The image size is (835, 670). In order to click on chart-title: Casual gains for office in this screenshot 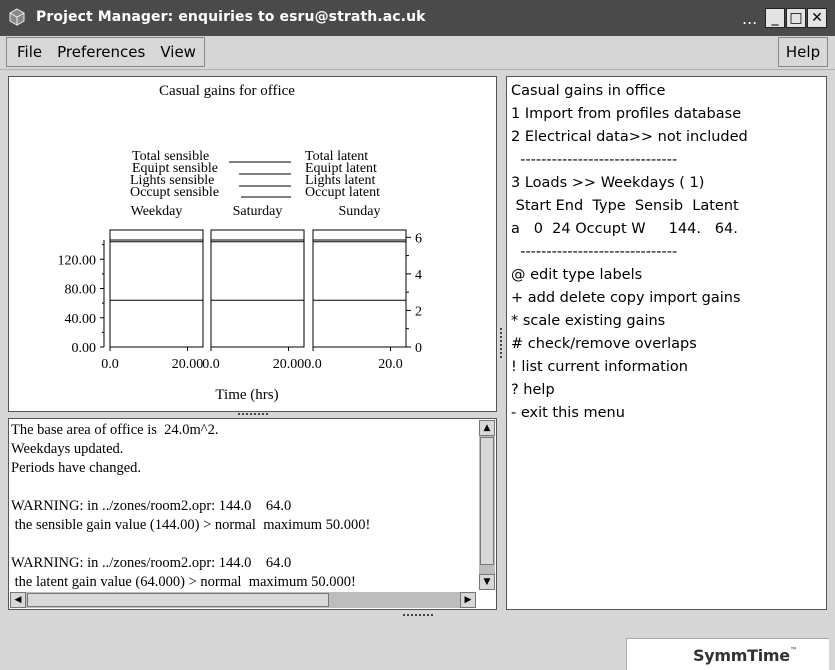, I will do `click(227, 91)`.